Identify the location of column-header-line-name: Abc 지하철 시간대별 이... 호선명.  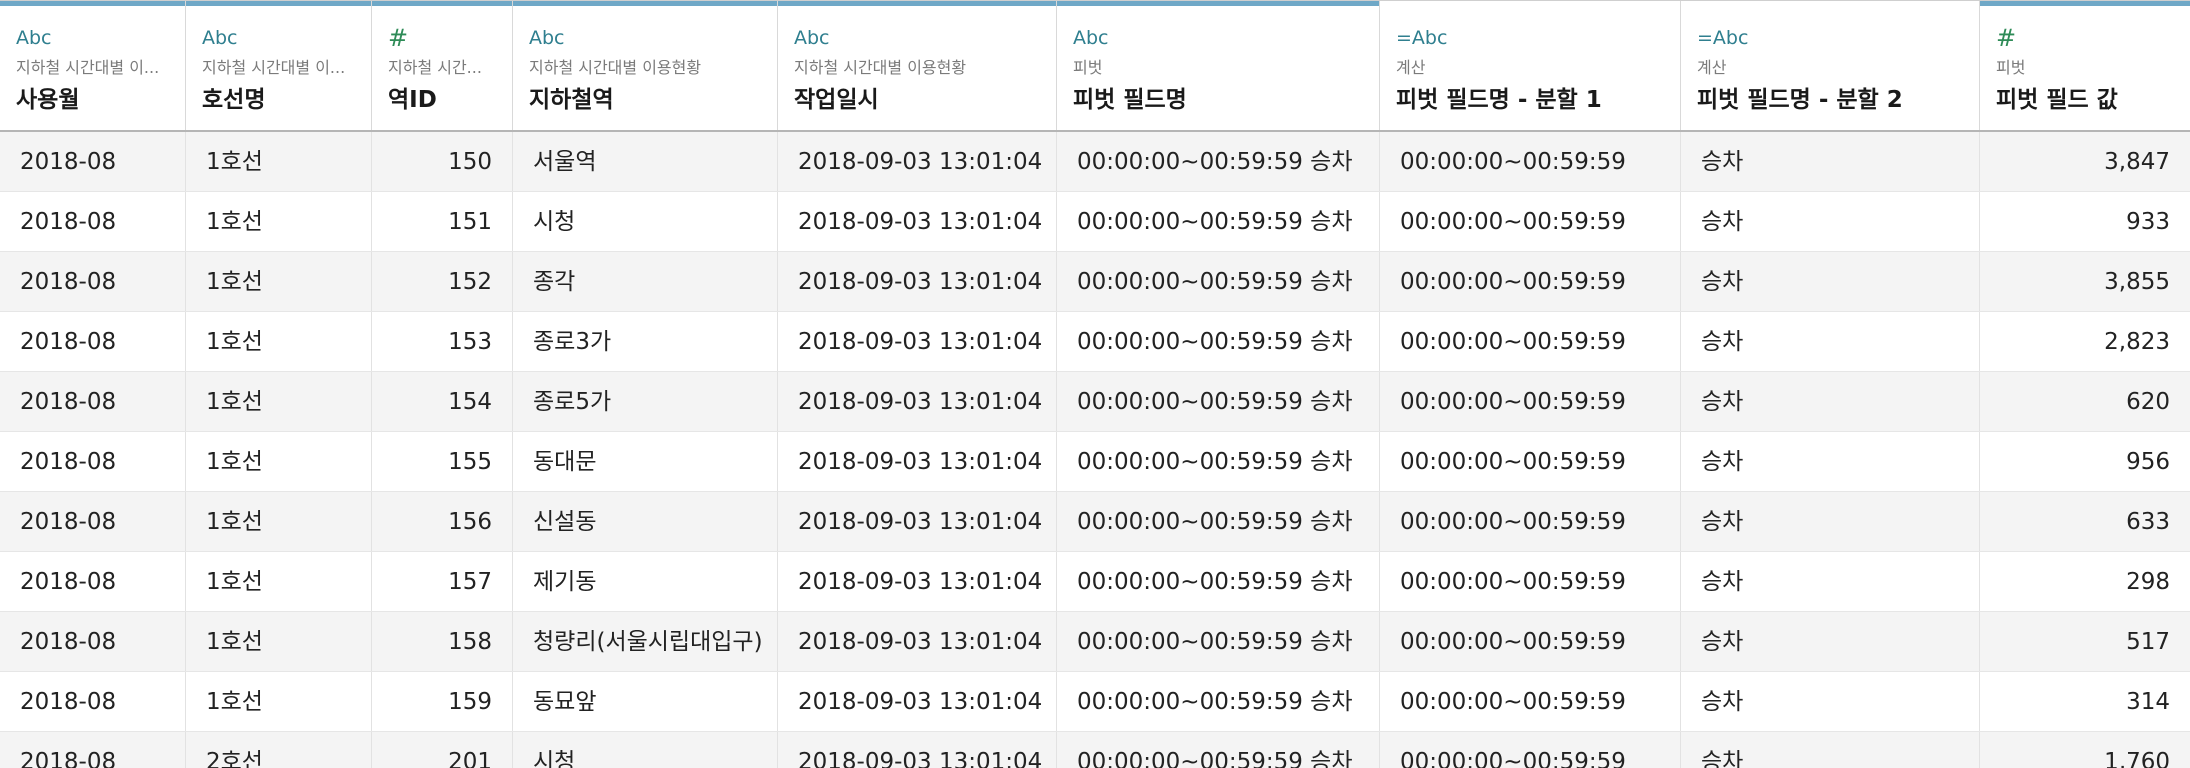
(279, 65).